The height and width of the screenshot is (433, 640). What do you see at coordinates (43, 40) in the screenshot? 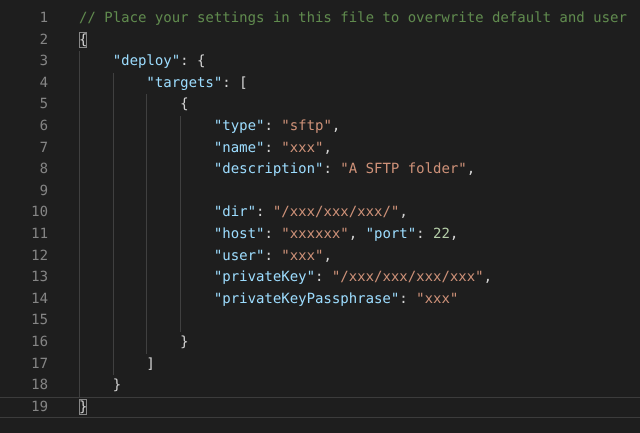
I see `line-number: 2` at bounding box center [43, 40].